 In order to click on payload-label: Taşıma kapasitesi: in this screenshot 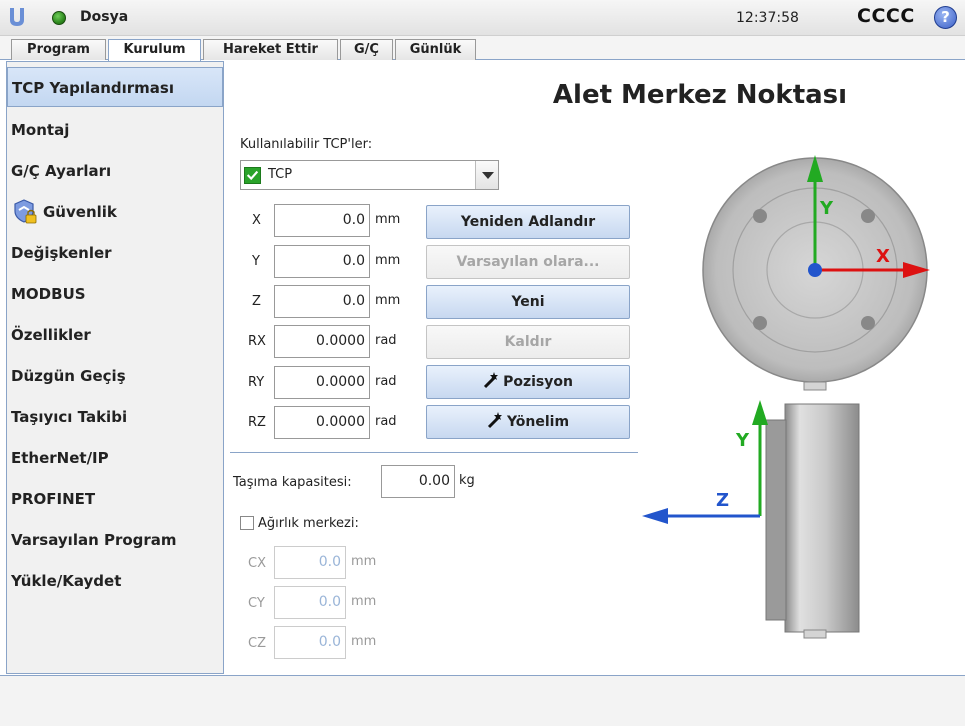, I will do `click(292, 482)`.